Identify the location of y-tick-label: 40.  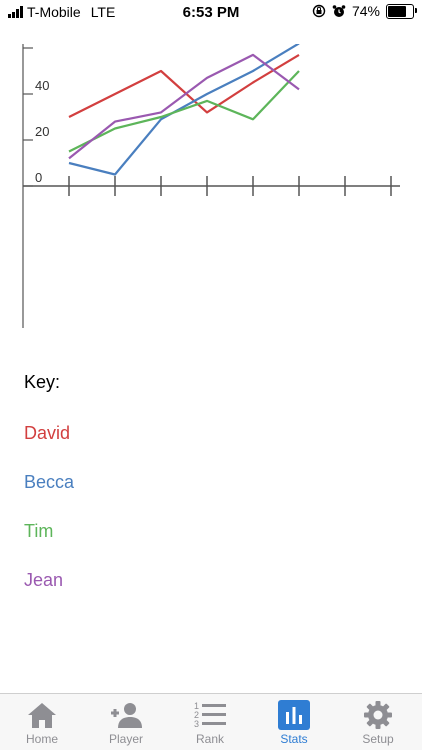
(42, 85).